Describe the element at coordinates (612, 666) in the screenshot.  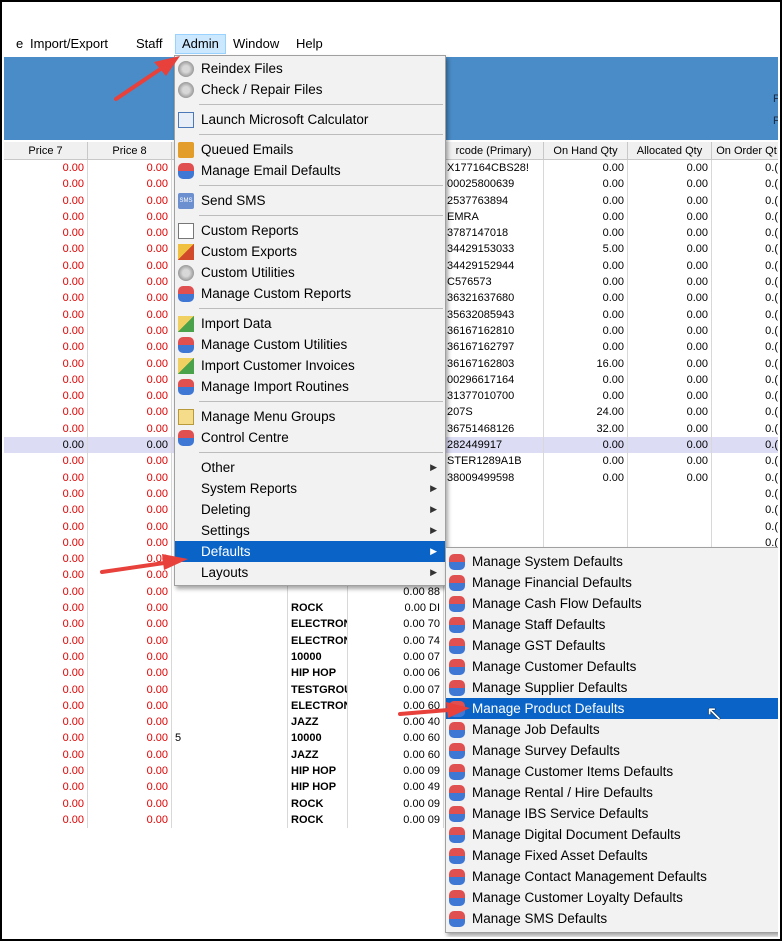
I see `menu-item-manage-customer-defaults: Manage Customer Defaults` at that location.